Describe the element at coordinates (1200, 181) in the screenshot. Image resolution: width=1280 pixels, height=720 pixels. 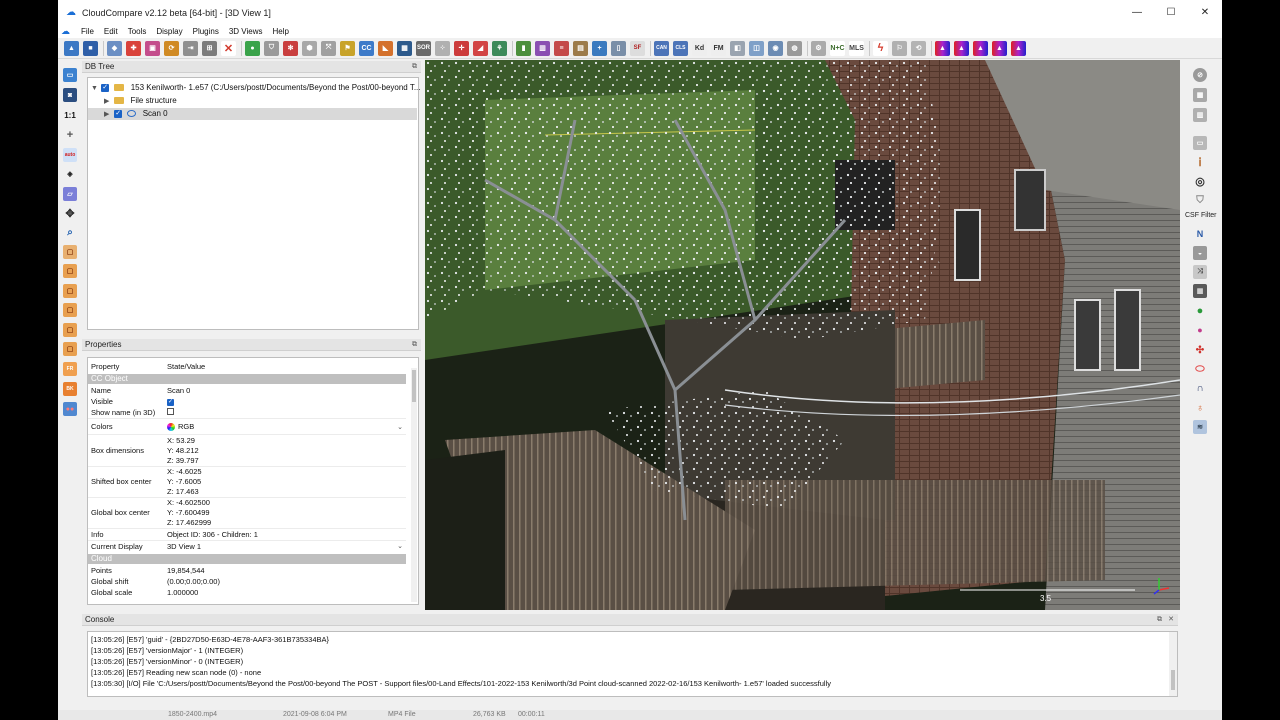
I see `compass-icon: ◎` at that location.